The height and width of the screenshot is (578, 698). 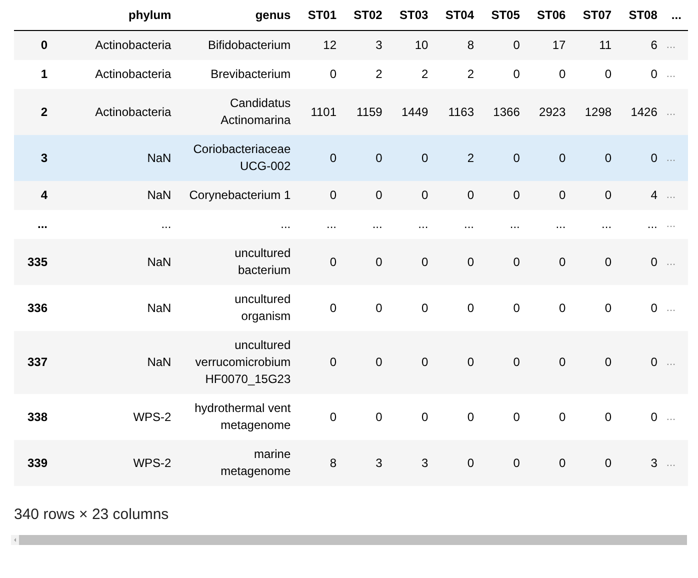 I want to click on table-cell: 2923, so click(x=549, y=112).